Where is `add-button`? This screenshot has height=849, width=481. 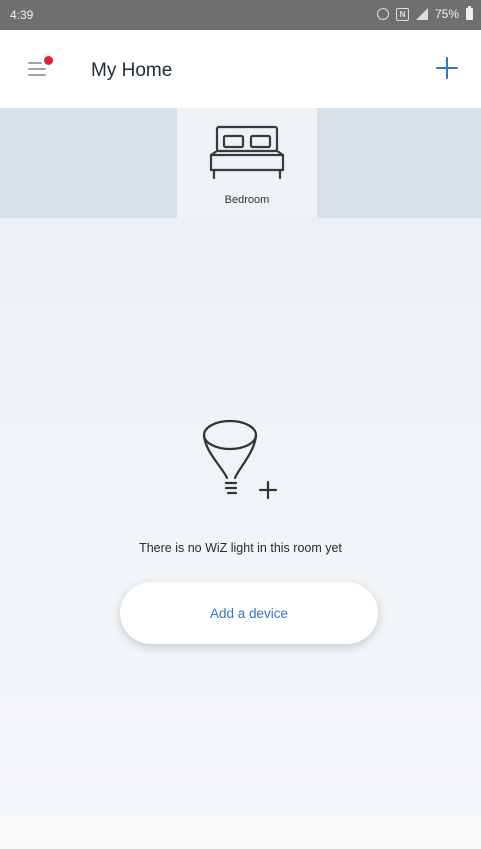
add-button is located at coordinates (447, 68).